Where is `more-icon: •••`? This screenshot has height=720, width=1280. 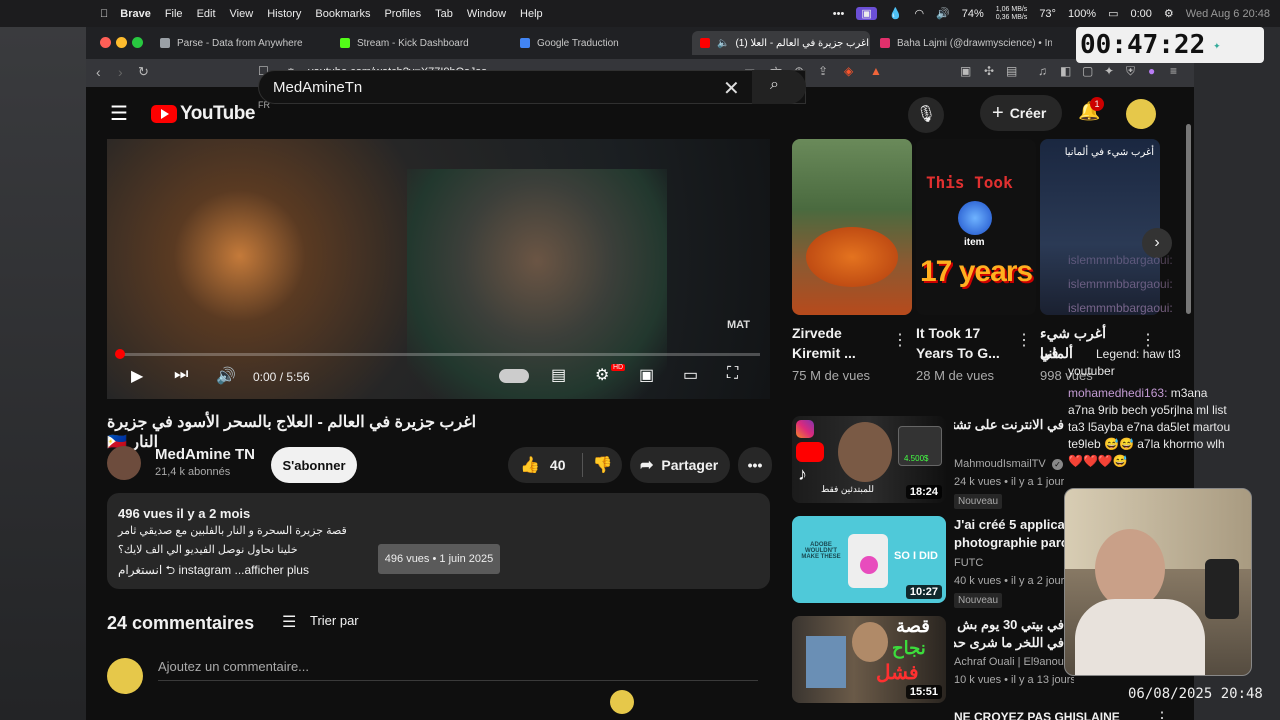 more-icon: ••• is located at coordinates (839, 14).